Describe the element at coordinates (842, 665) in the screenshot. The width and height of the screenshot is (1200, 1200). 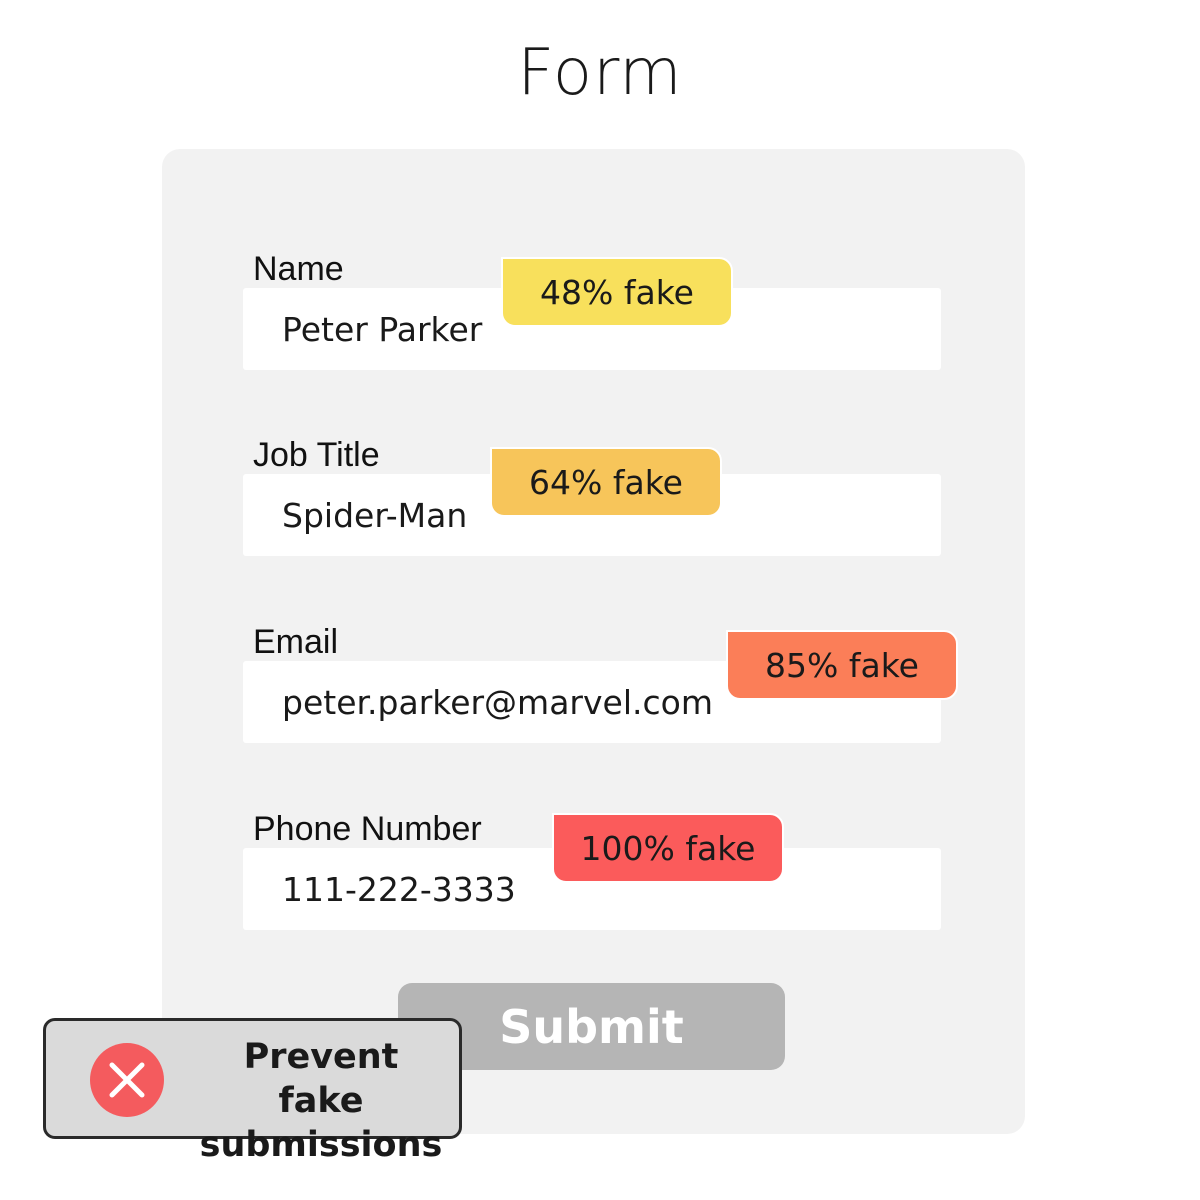
I see `email-fake-badge: 85% fake` at that location.